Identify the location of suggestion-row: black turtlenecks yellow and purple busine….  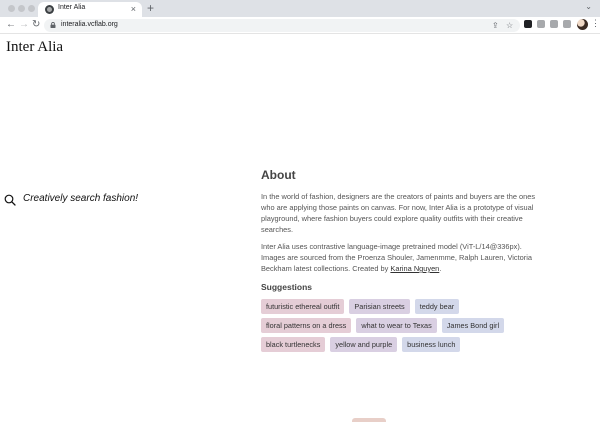
(401, 344).